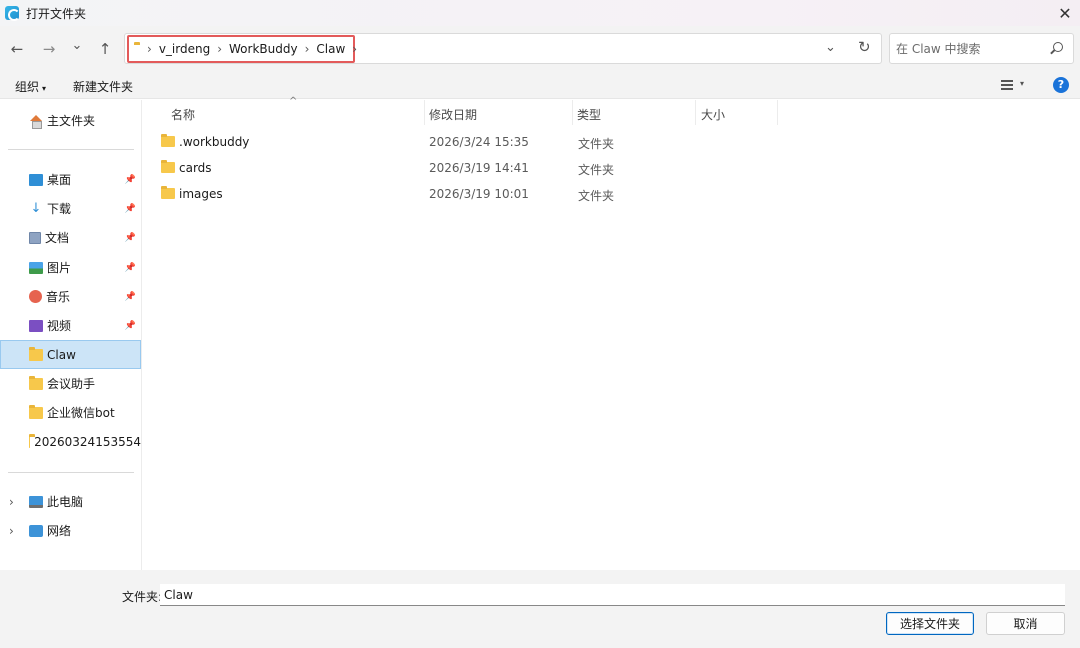 The image size is (1080, 648). I want to click on forward-arrow-icon: →, so click(49, 49).